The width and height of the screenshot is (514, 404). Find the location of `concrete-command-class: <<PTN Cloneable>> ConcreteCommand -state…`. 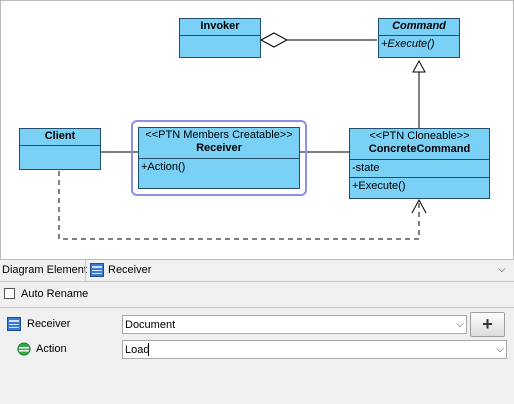

concrete-command-class: <<PTN Cloneable>> ConcreteCommand -state… is located at coordinates (419, 163).